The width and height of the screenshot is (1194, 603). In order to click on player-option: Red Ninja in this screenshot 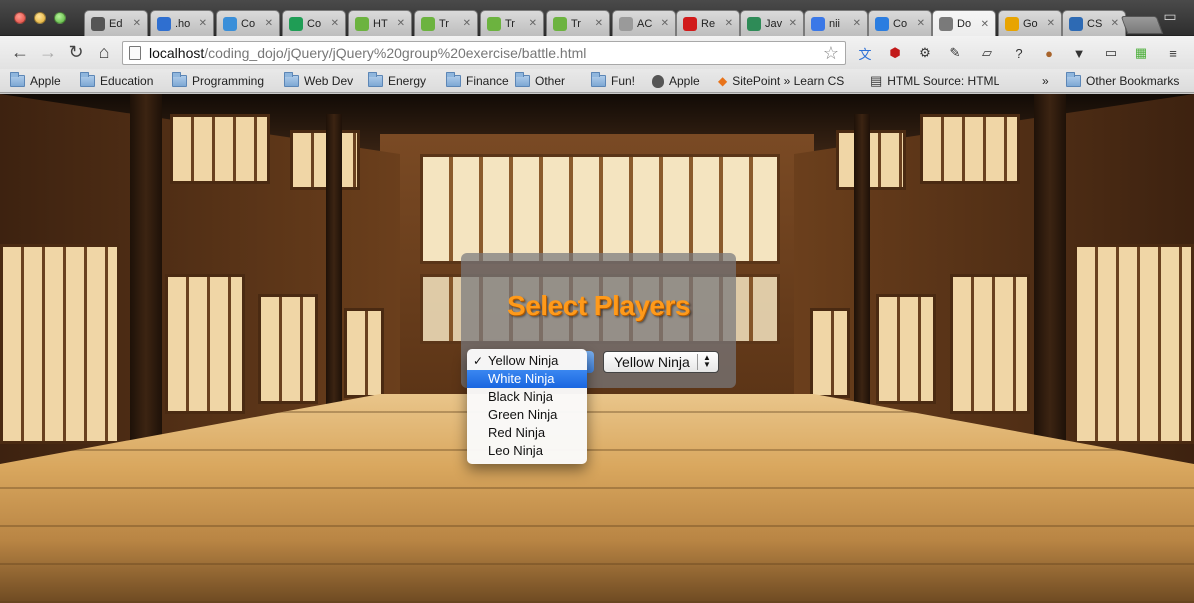, I will do `click(527, 433)`.